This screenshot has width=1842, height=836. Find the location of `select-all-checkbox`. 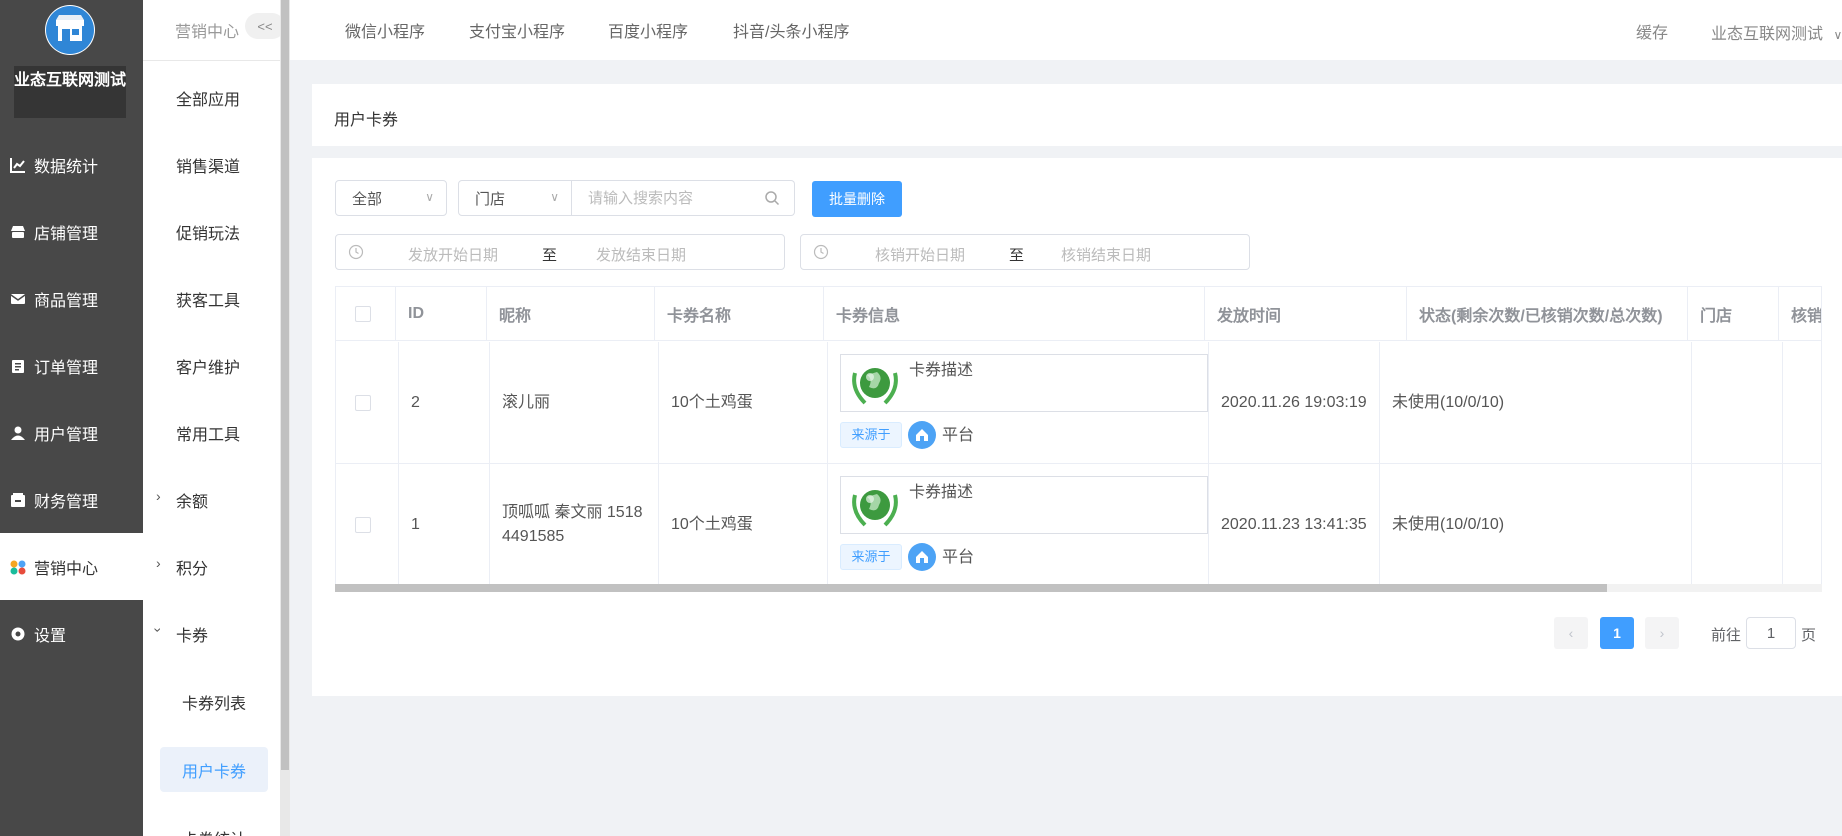

select-all-checkbox is located at coordinates (363, 314).